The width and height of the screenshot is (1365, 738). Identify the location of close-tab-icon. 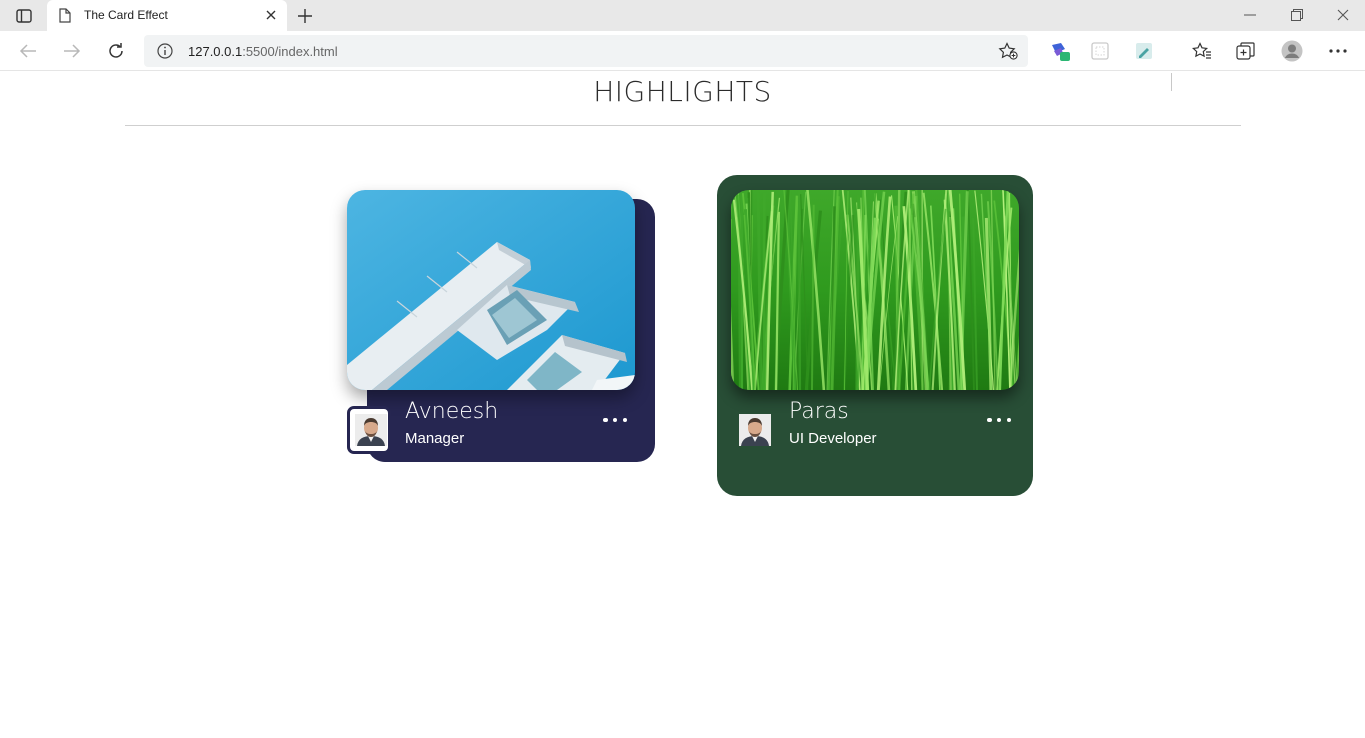
(271, 15).